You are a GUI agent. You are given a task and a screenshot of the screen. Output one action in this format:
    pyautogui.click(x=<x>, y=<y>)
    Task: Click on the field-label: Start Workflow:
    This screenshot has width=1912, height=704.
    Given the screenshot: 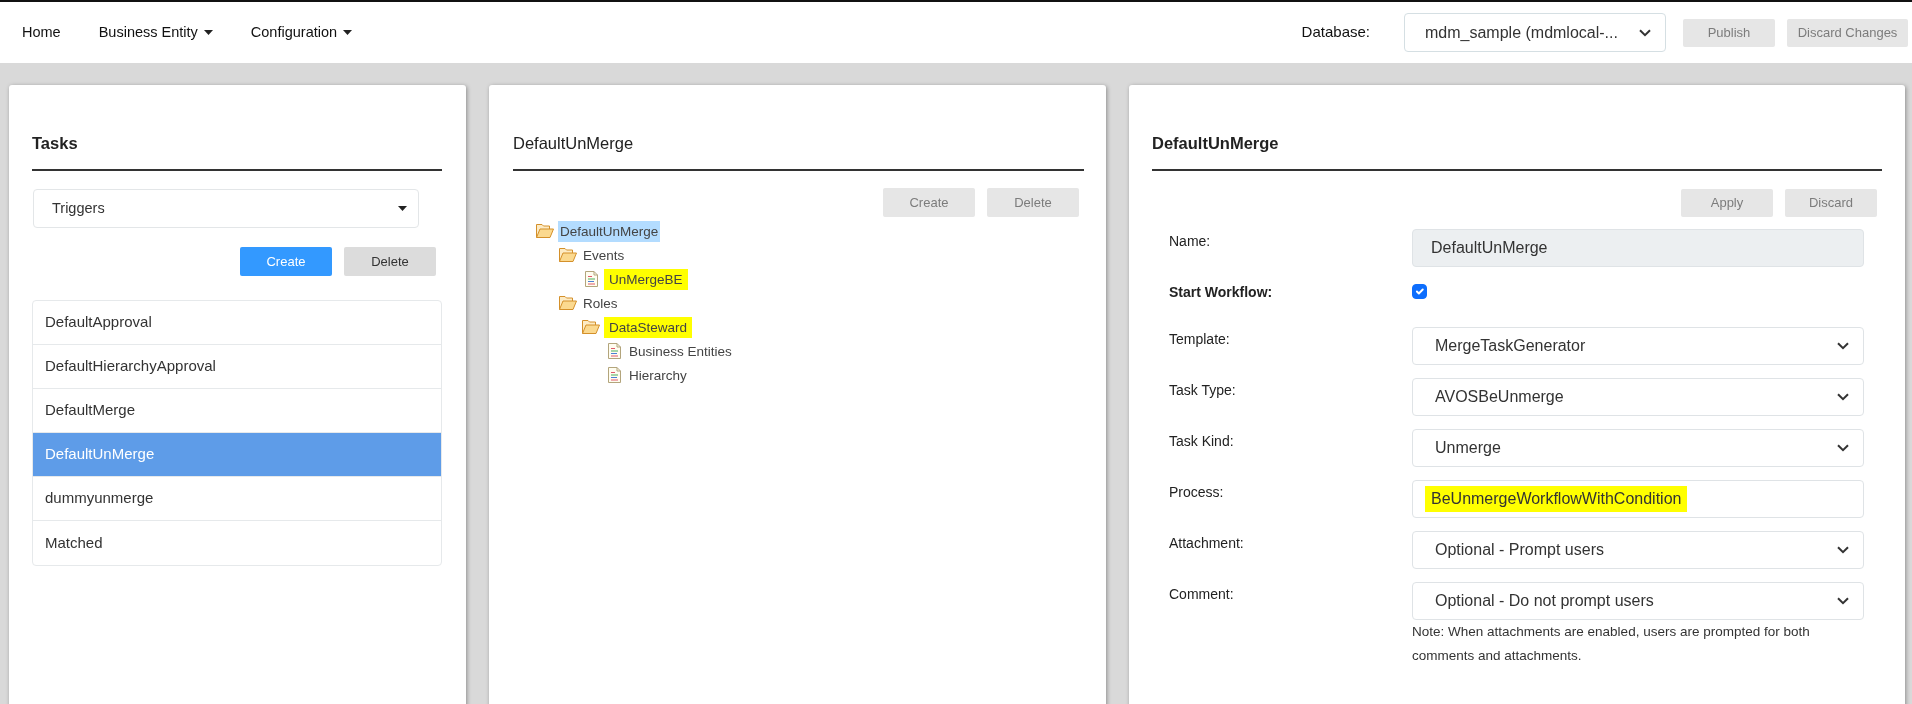 What is the action you would take?
    pyautogui.click(x=1221, y=292)
    